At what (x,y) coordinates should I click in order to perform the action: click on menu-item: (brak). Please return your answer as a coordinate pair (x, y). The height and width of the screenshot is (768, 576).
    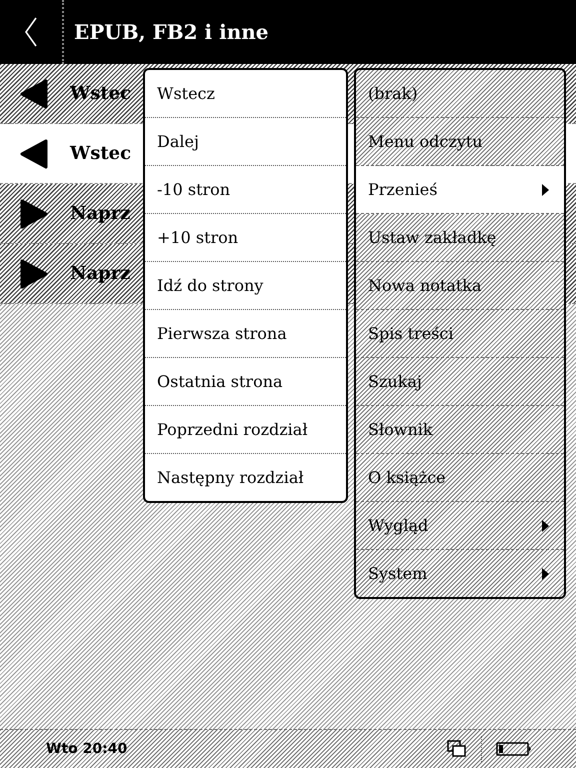
    Looking at the image, I should click on (460, 94).